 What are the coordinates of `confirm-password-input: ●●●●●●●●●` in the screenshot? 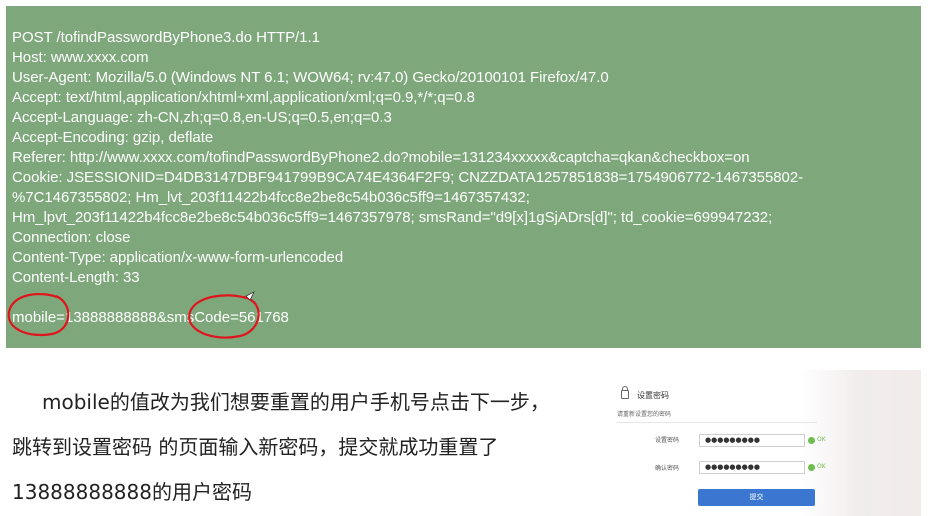 It's located at (752, 467).